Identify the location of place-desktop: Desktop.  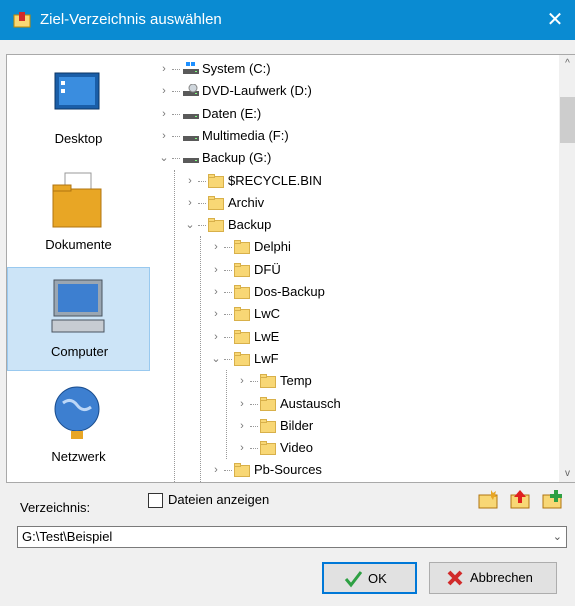
(78, 107).